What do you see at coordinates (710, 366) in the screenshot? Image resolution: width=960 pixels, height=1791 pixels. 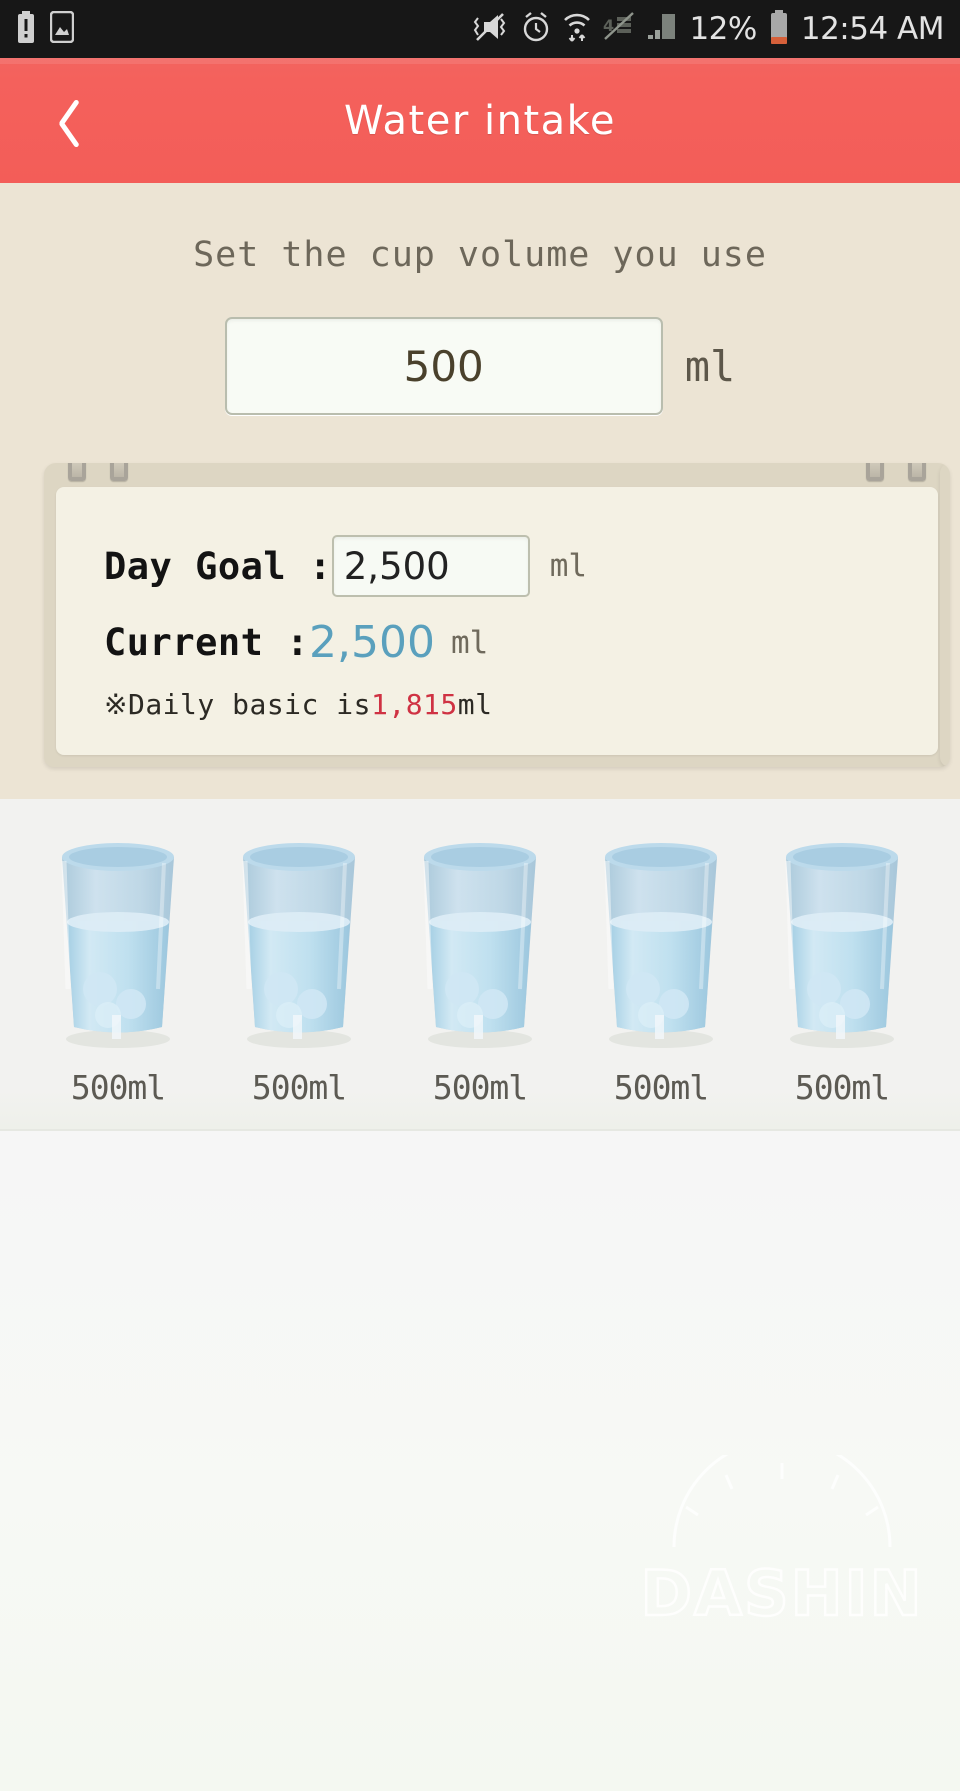 I see `cup-volume-unit-label: ml` at bounding box center [710, 366].